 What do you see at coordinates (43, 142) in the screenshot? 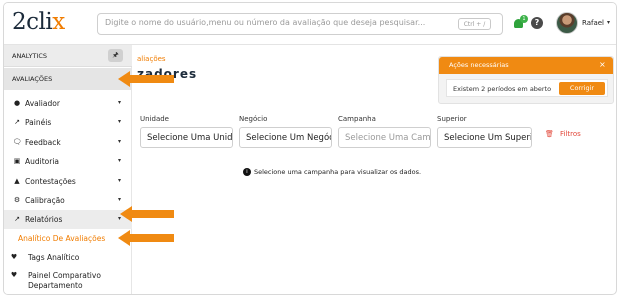
I see `sidebar-item-label: Feedback` at bounding box center [43, 142].